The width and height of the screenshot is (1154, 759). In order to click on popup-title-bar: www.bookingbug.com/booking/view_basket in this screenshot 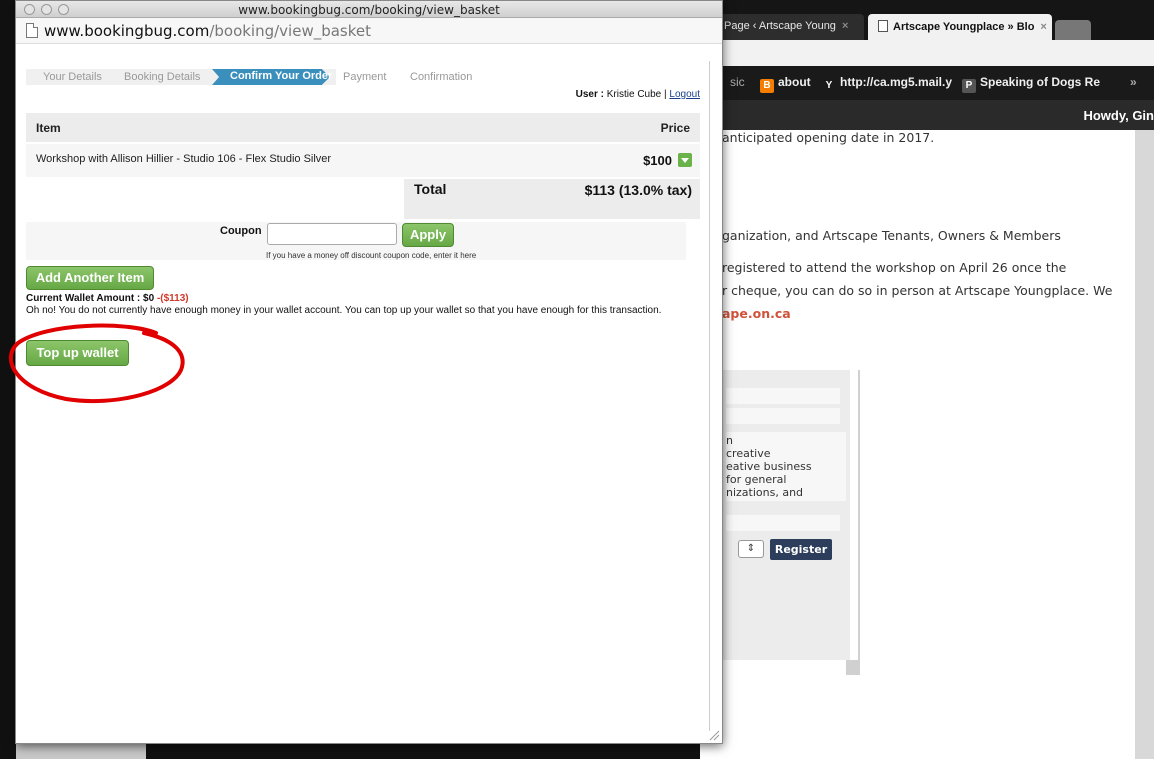, I will do `click(369, 9)`.